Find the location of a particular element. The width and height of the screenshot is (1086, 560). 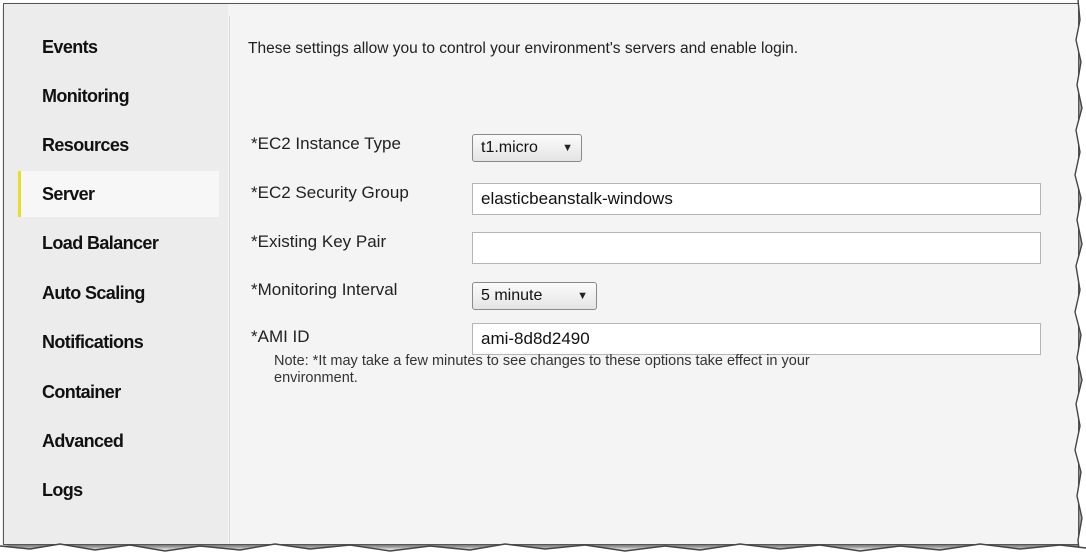

monitoring-interval-select: 5 minute ▼ is located at coordinates (534, 296).